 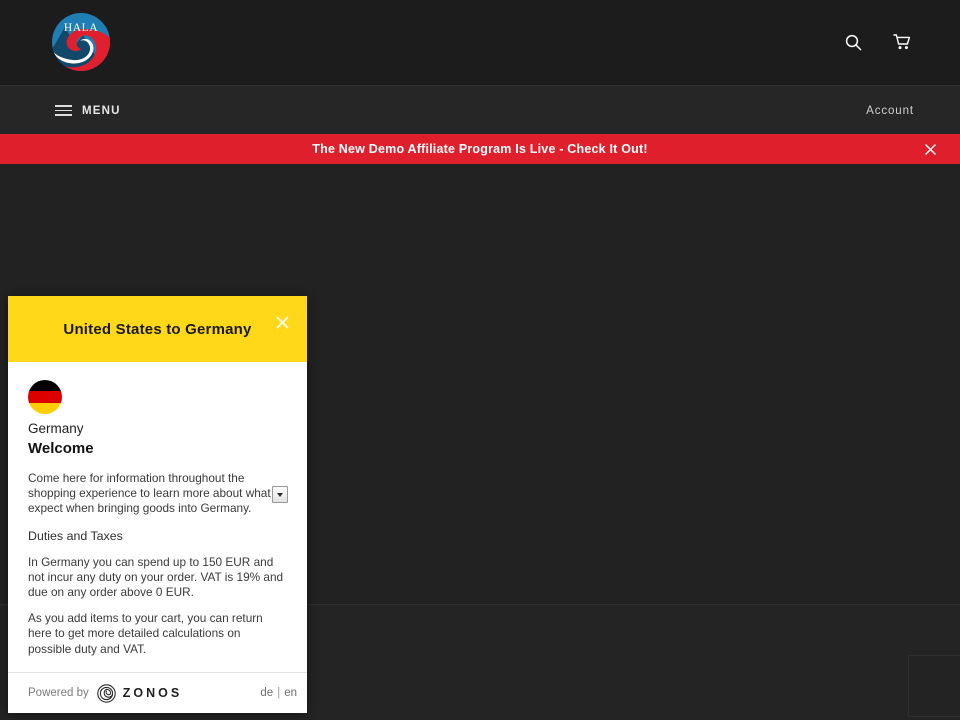 I want to click on site-top-bar: HALA, so click(x=480, y=42).